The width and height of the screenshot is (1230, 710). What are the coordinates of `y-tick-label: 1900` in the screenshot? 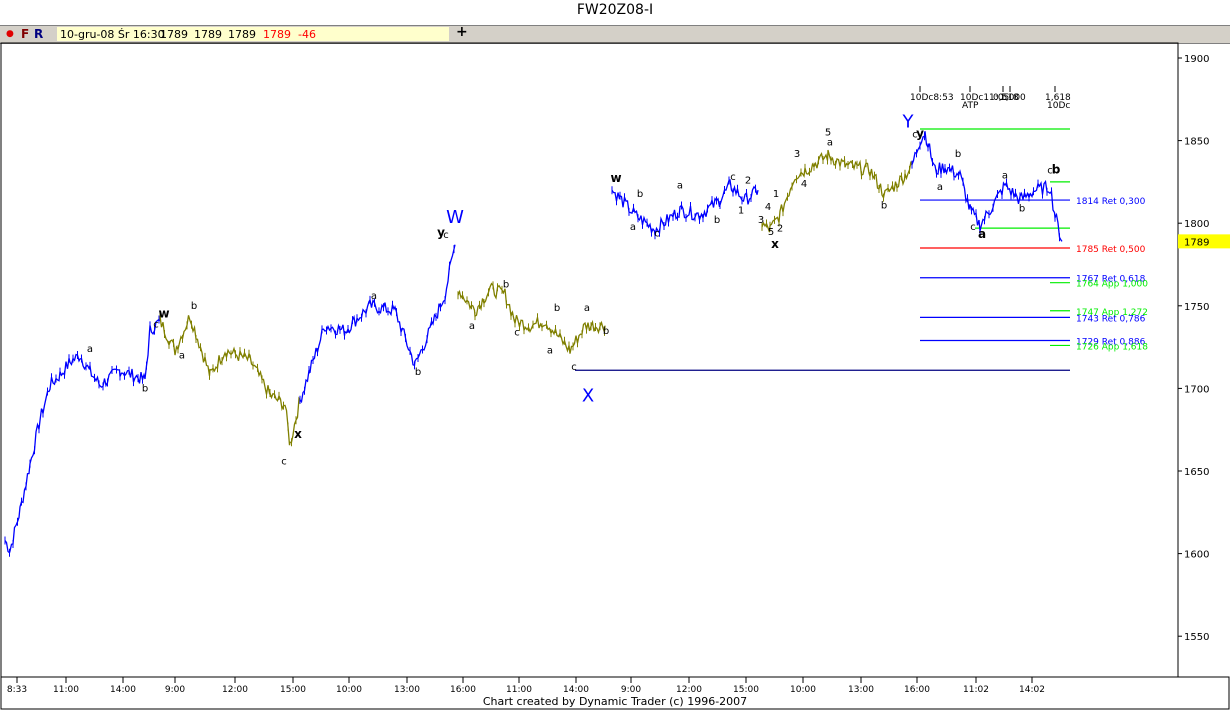 It's located at (1196, 59).